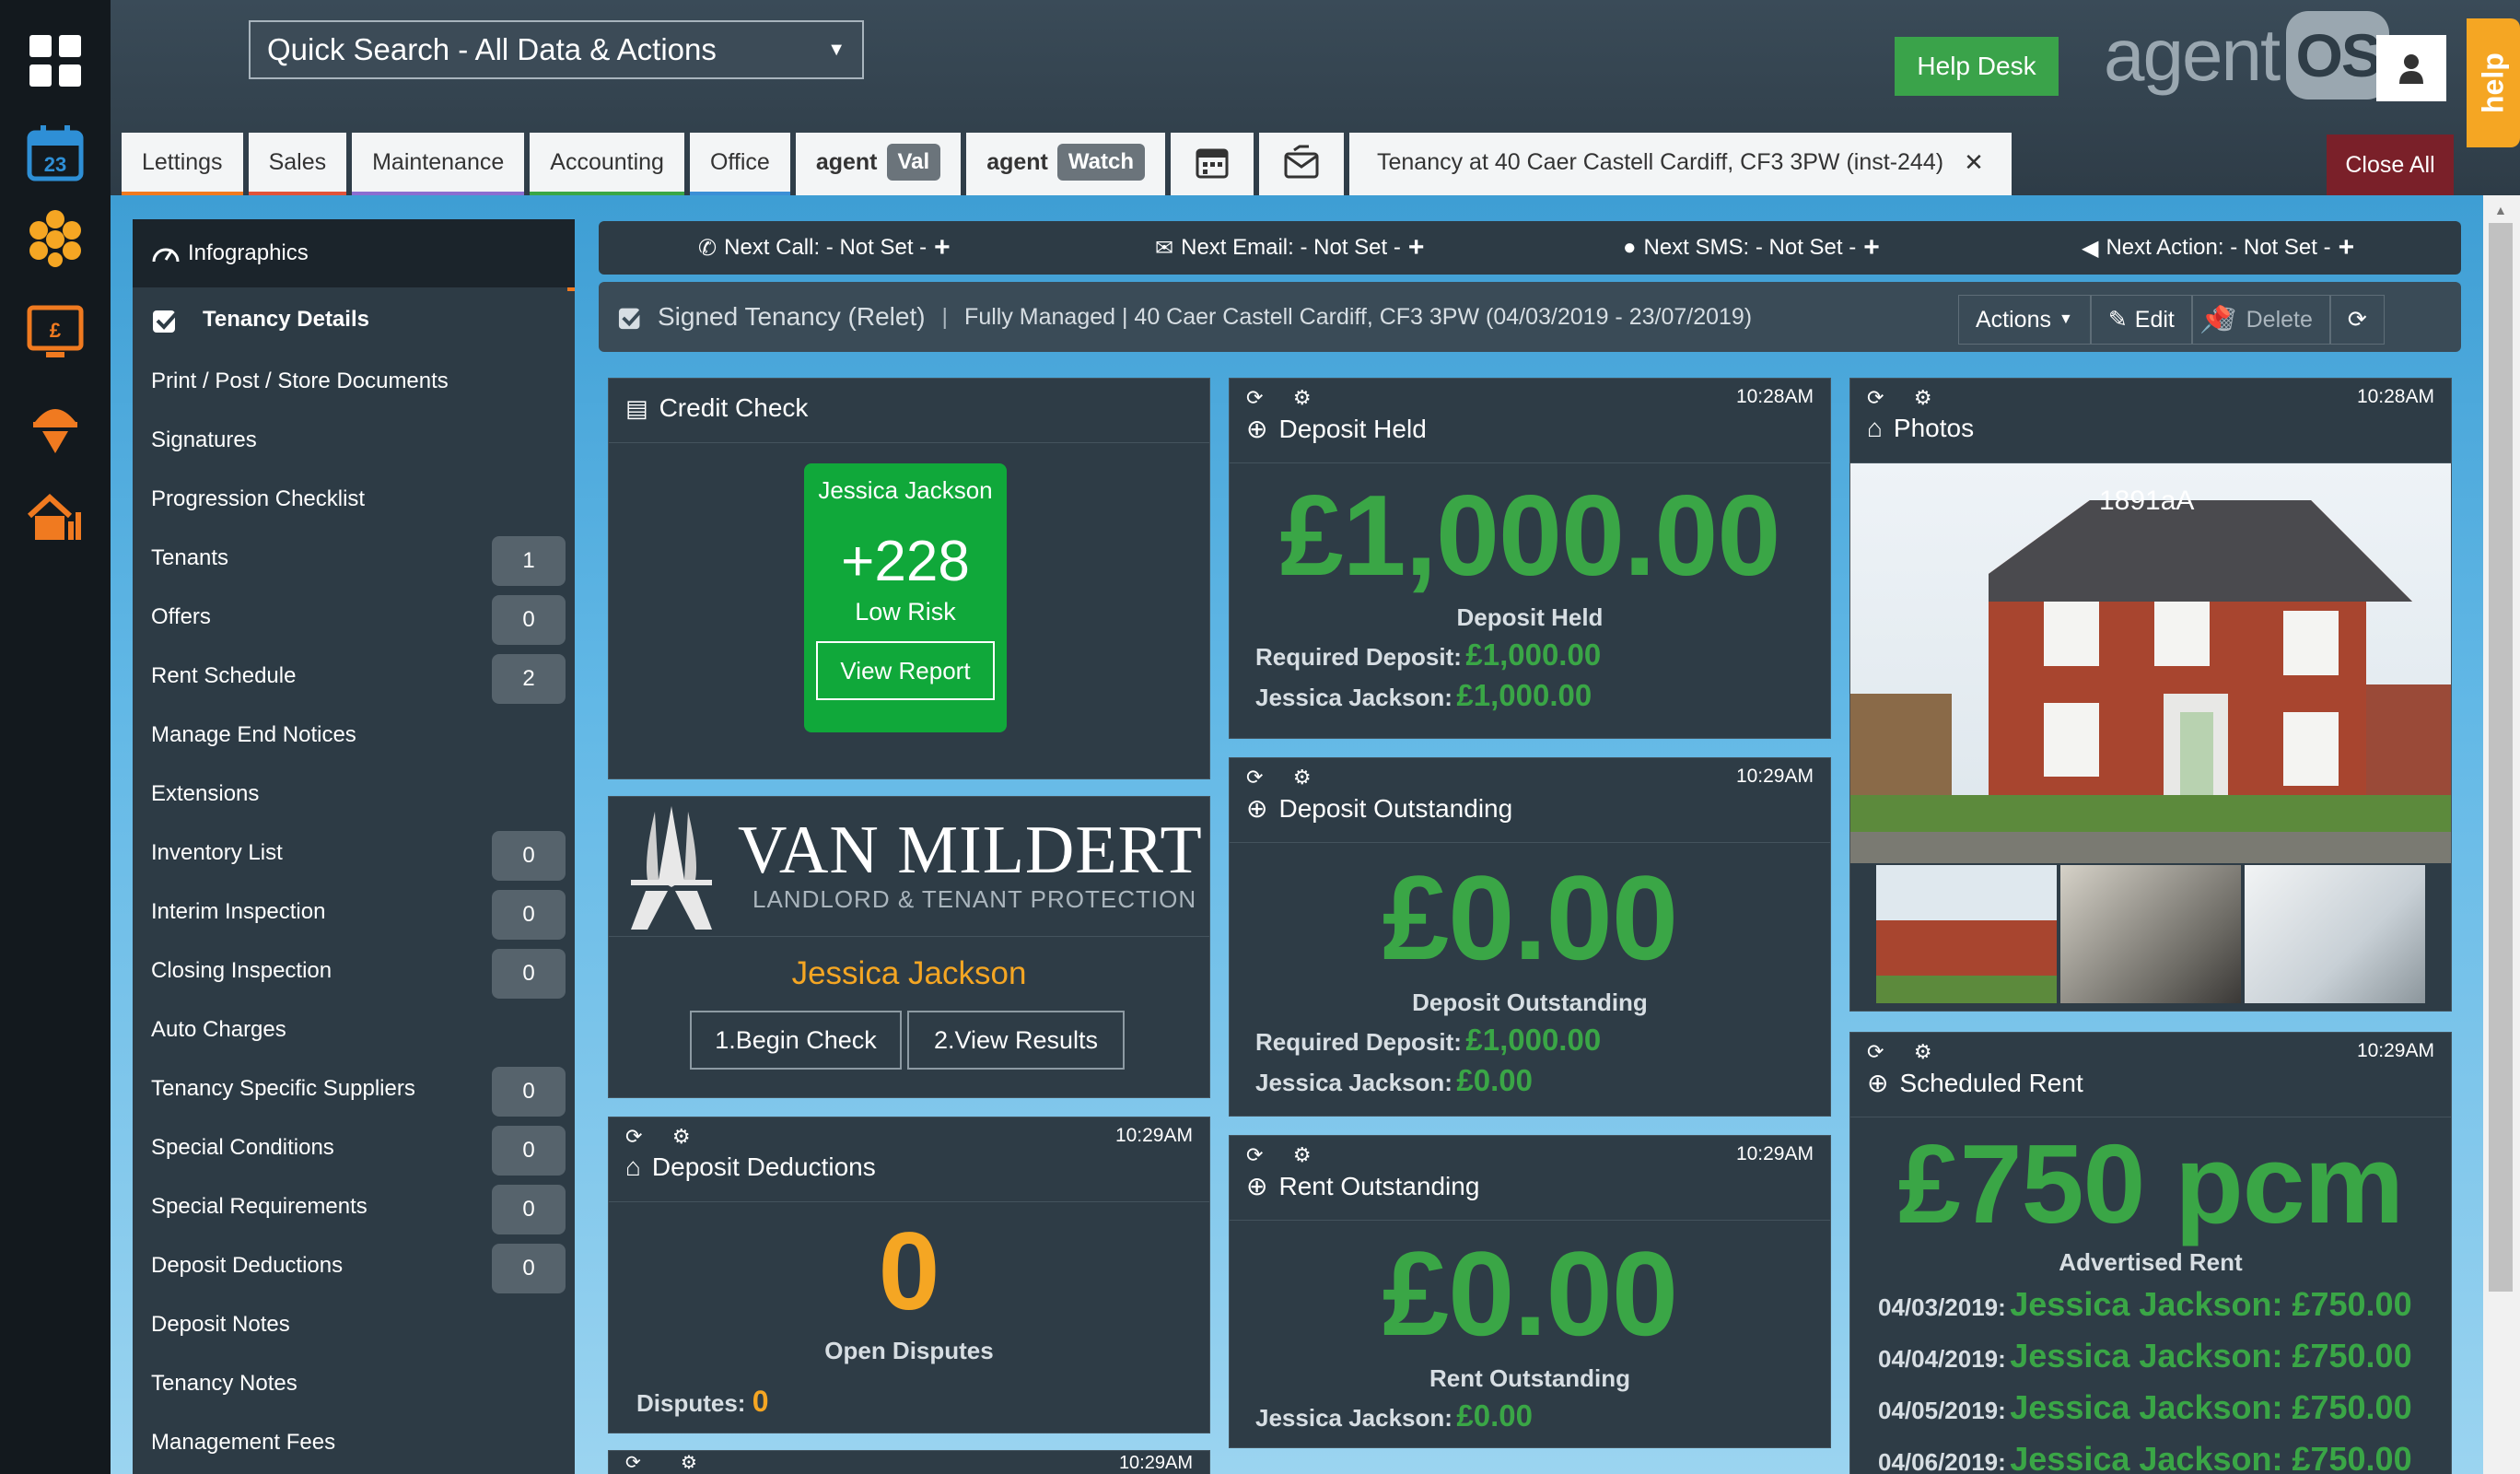 The width and height of the screenshot is (2520, 1474). Describe the element at coordinates (55, 238) in the screenshot. I see `honeycomb-icon` at that location.